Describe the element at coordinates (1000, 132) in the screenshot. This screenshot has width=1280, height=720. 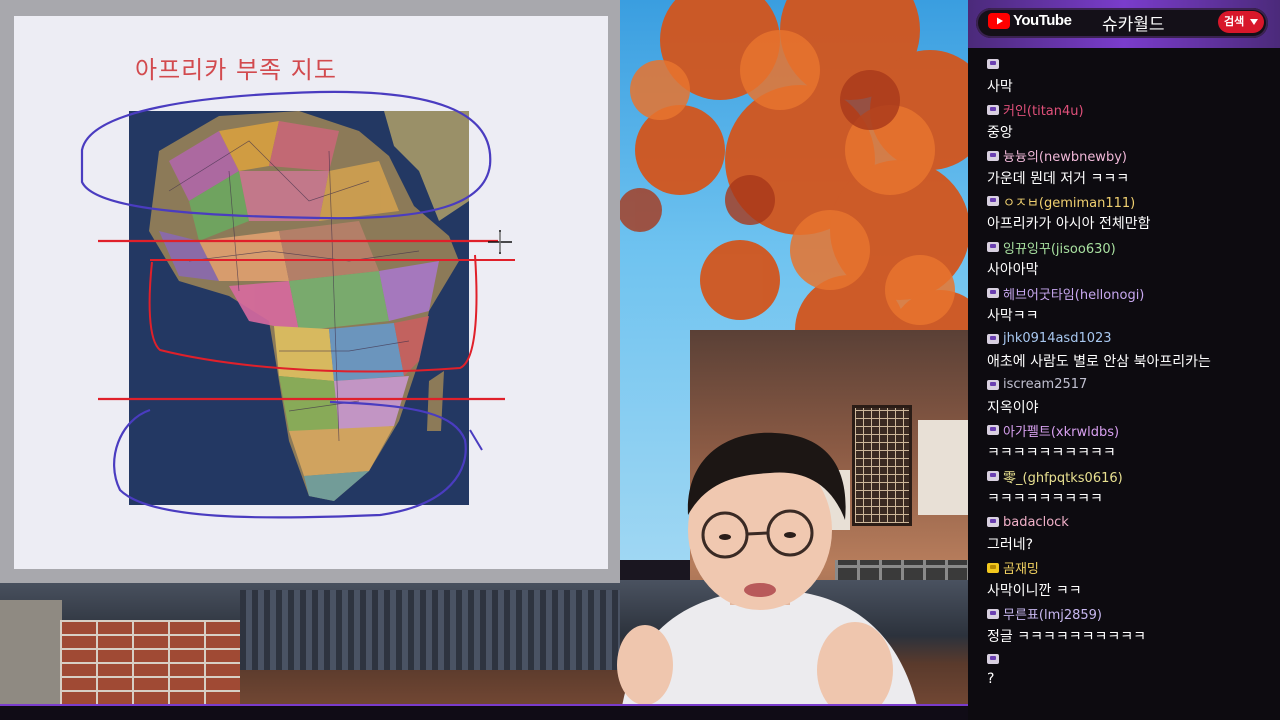
I see `chat-message-text: 중앙` at that location.